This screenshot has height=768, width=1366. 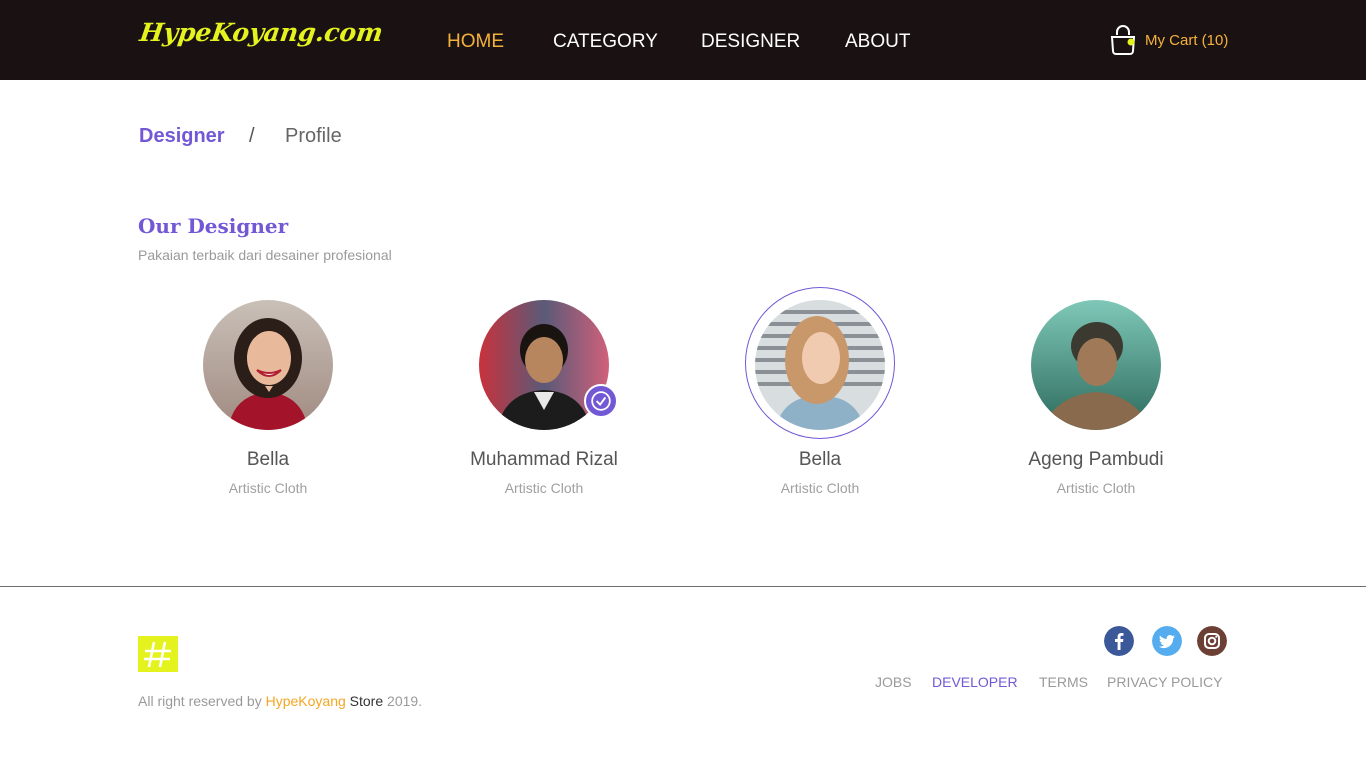 What do you see at coordinates (1164, 682) in the screenshot?
I see `footer-link-privacy-policy: PRIVACY POLICY` at bounding box center [1164, 682].